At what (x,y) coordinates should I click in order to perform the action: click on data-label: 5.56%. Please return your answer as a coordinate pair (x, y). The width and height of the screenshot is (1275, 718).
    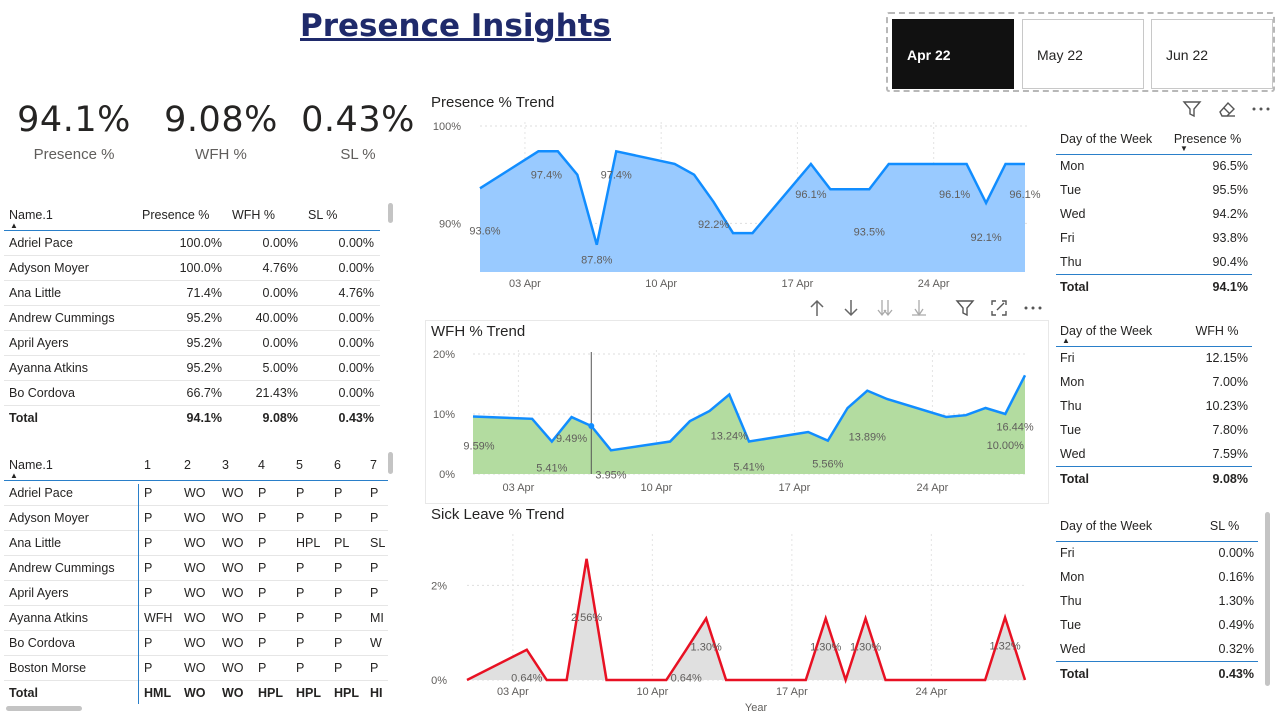
    Looking at the image, I should click on (827, 465).